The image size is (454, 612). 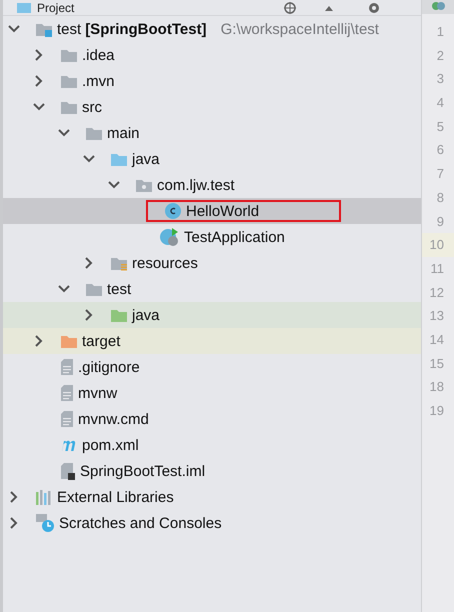 What do you see at coordinates (165, 263) in the screenshot?
I see `tree-item-label: resources` at bounding box center [165, 263].